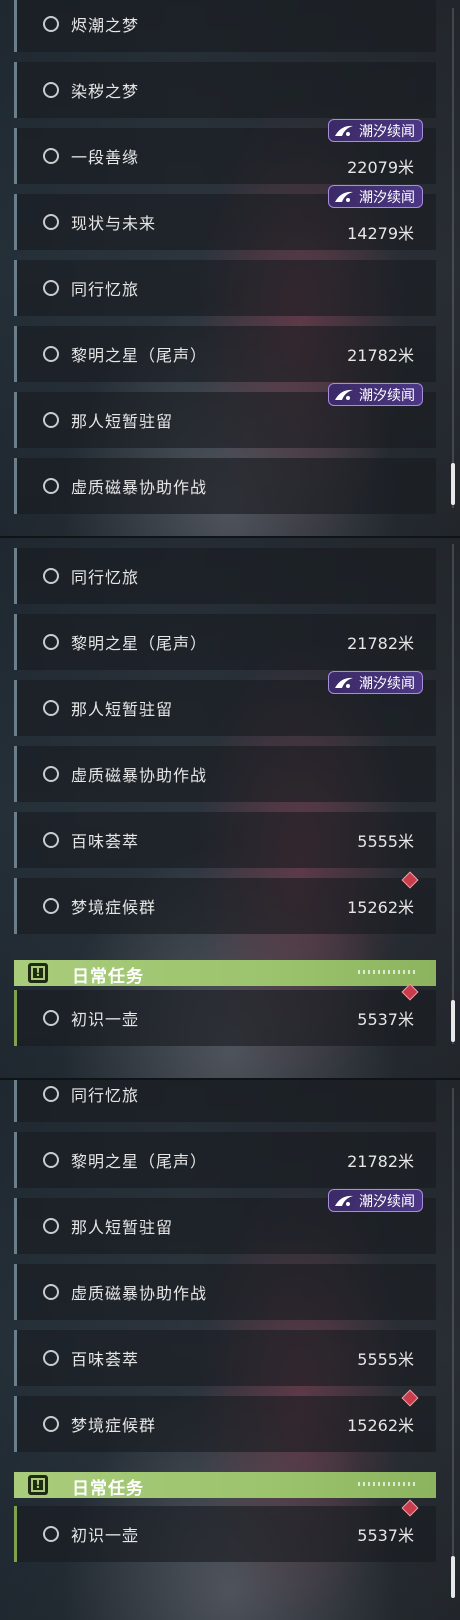  Describe the element at coordinates (225, 151) in the screenshot. I see `quest-row: 一段善缘 潮汐续闻 22079米` at that location.